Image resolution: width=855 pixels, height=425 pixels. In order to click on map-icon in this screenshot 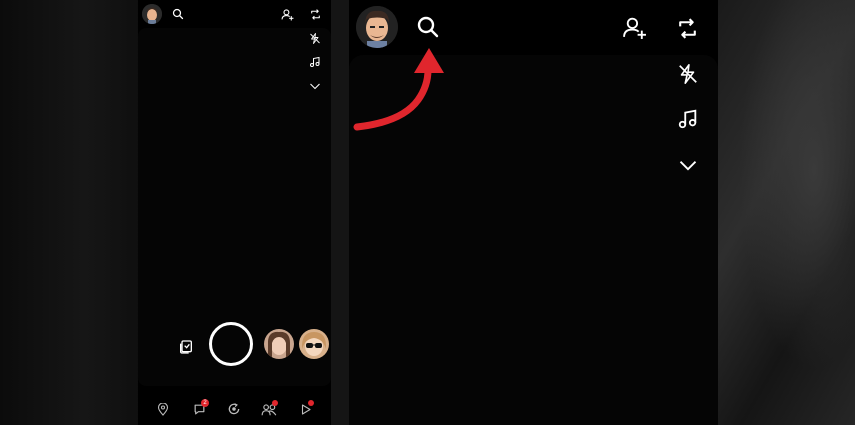, I will do `click(163, 409)`.